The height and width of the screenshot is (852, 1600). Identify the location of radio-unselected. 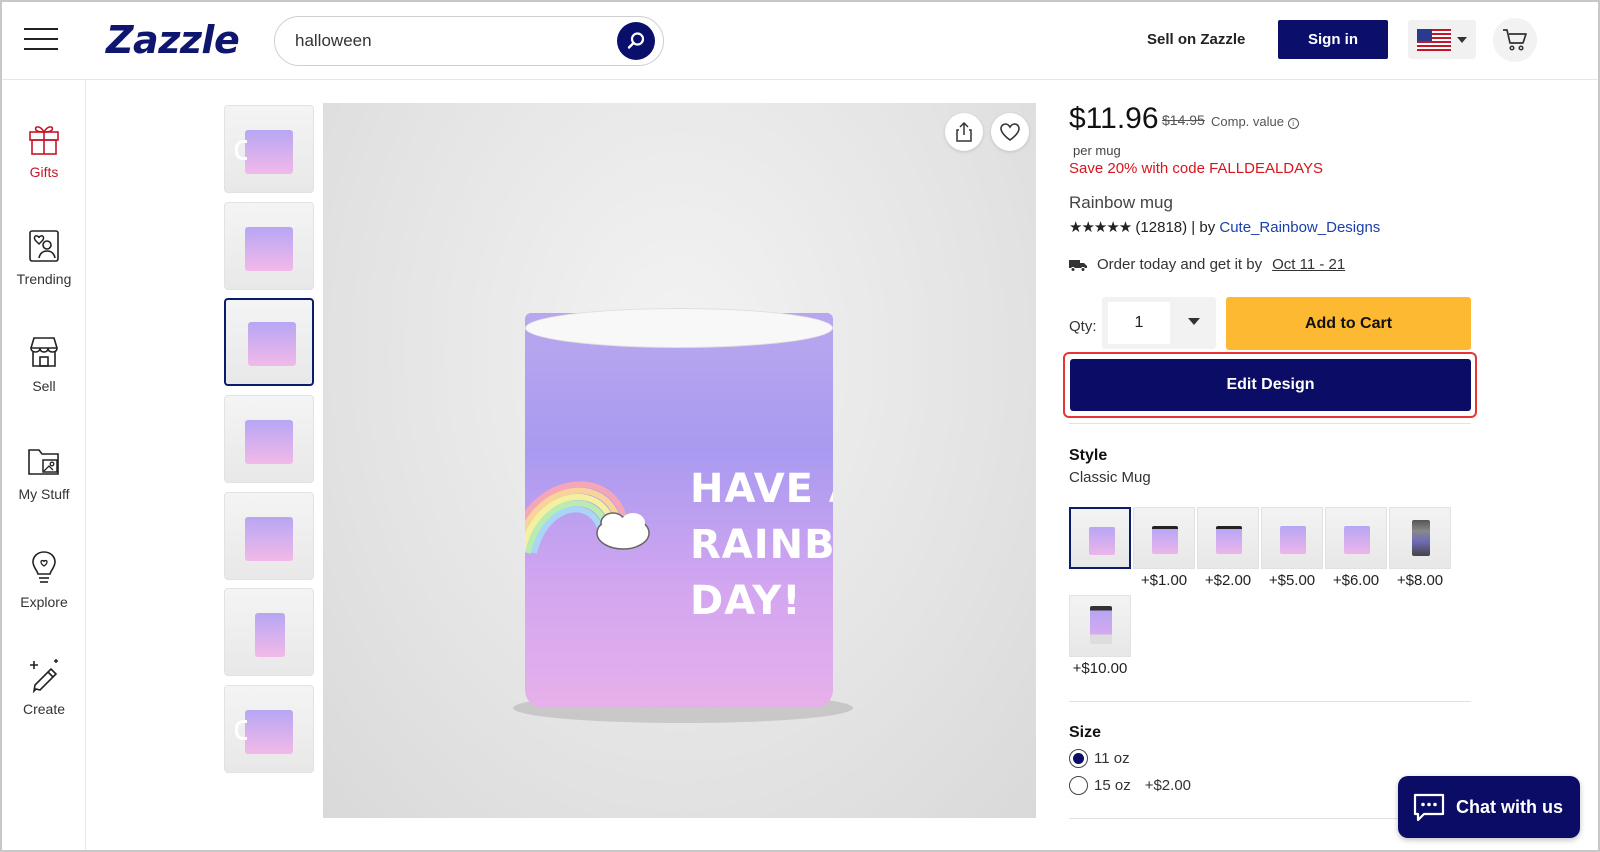
(1078, 785).